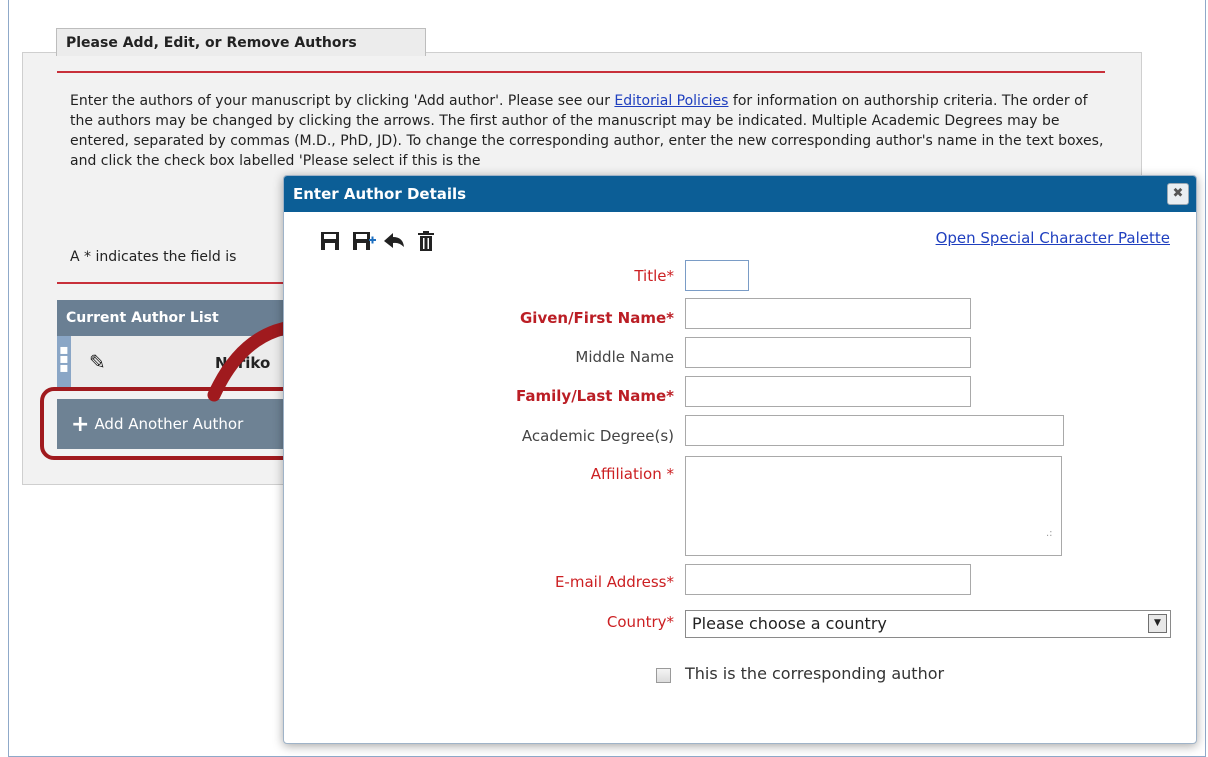 The image size is (1208, 757). I want to click on country-label: Country*, so click(640, 622).